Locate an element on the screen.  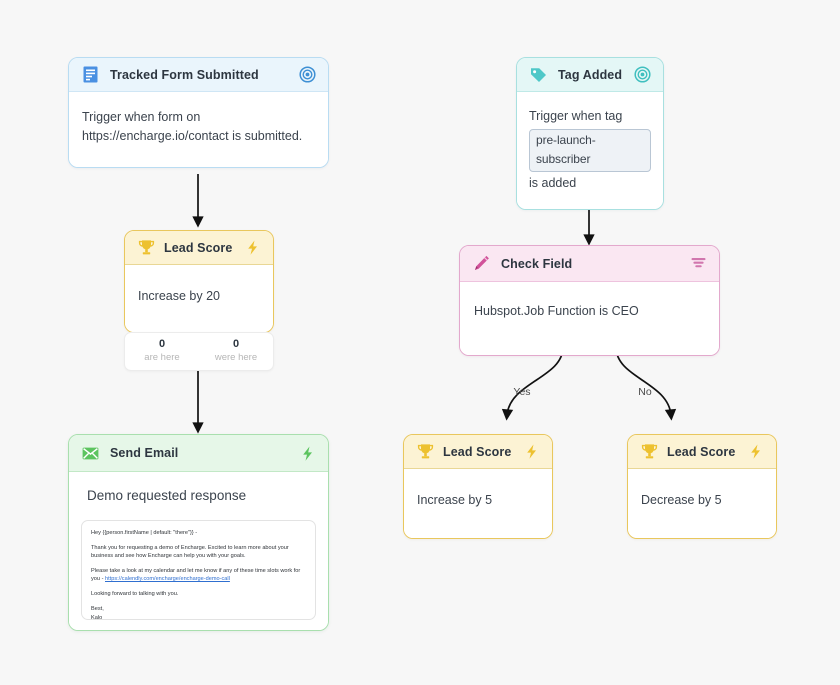
tag-trigger-prefix: Trigger when tag is located at coordinates (576, 116).